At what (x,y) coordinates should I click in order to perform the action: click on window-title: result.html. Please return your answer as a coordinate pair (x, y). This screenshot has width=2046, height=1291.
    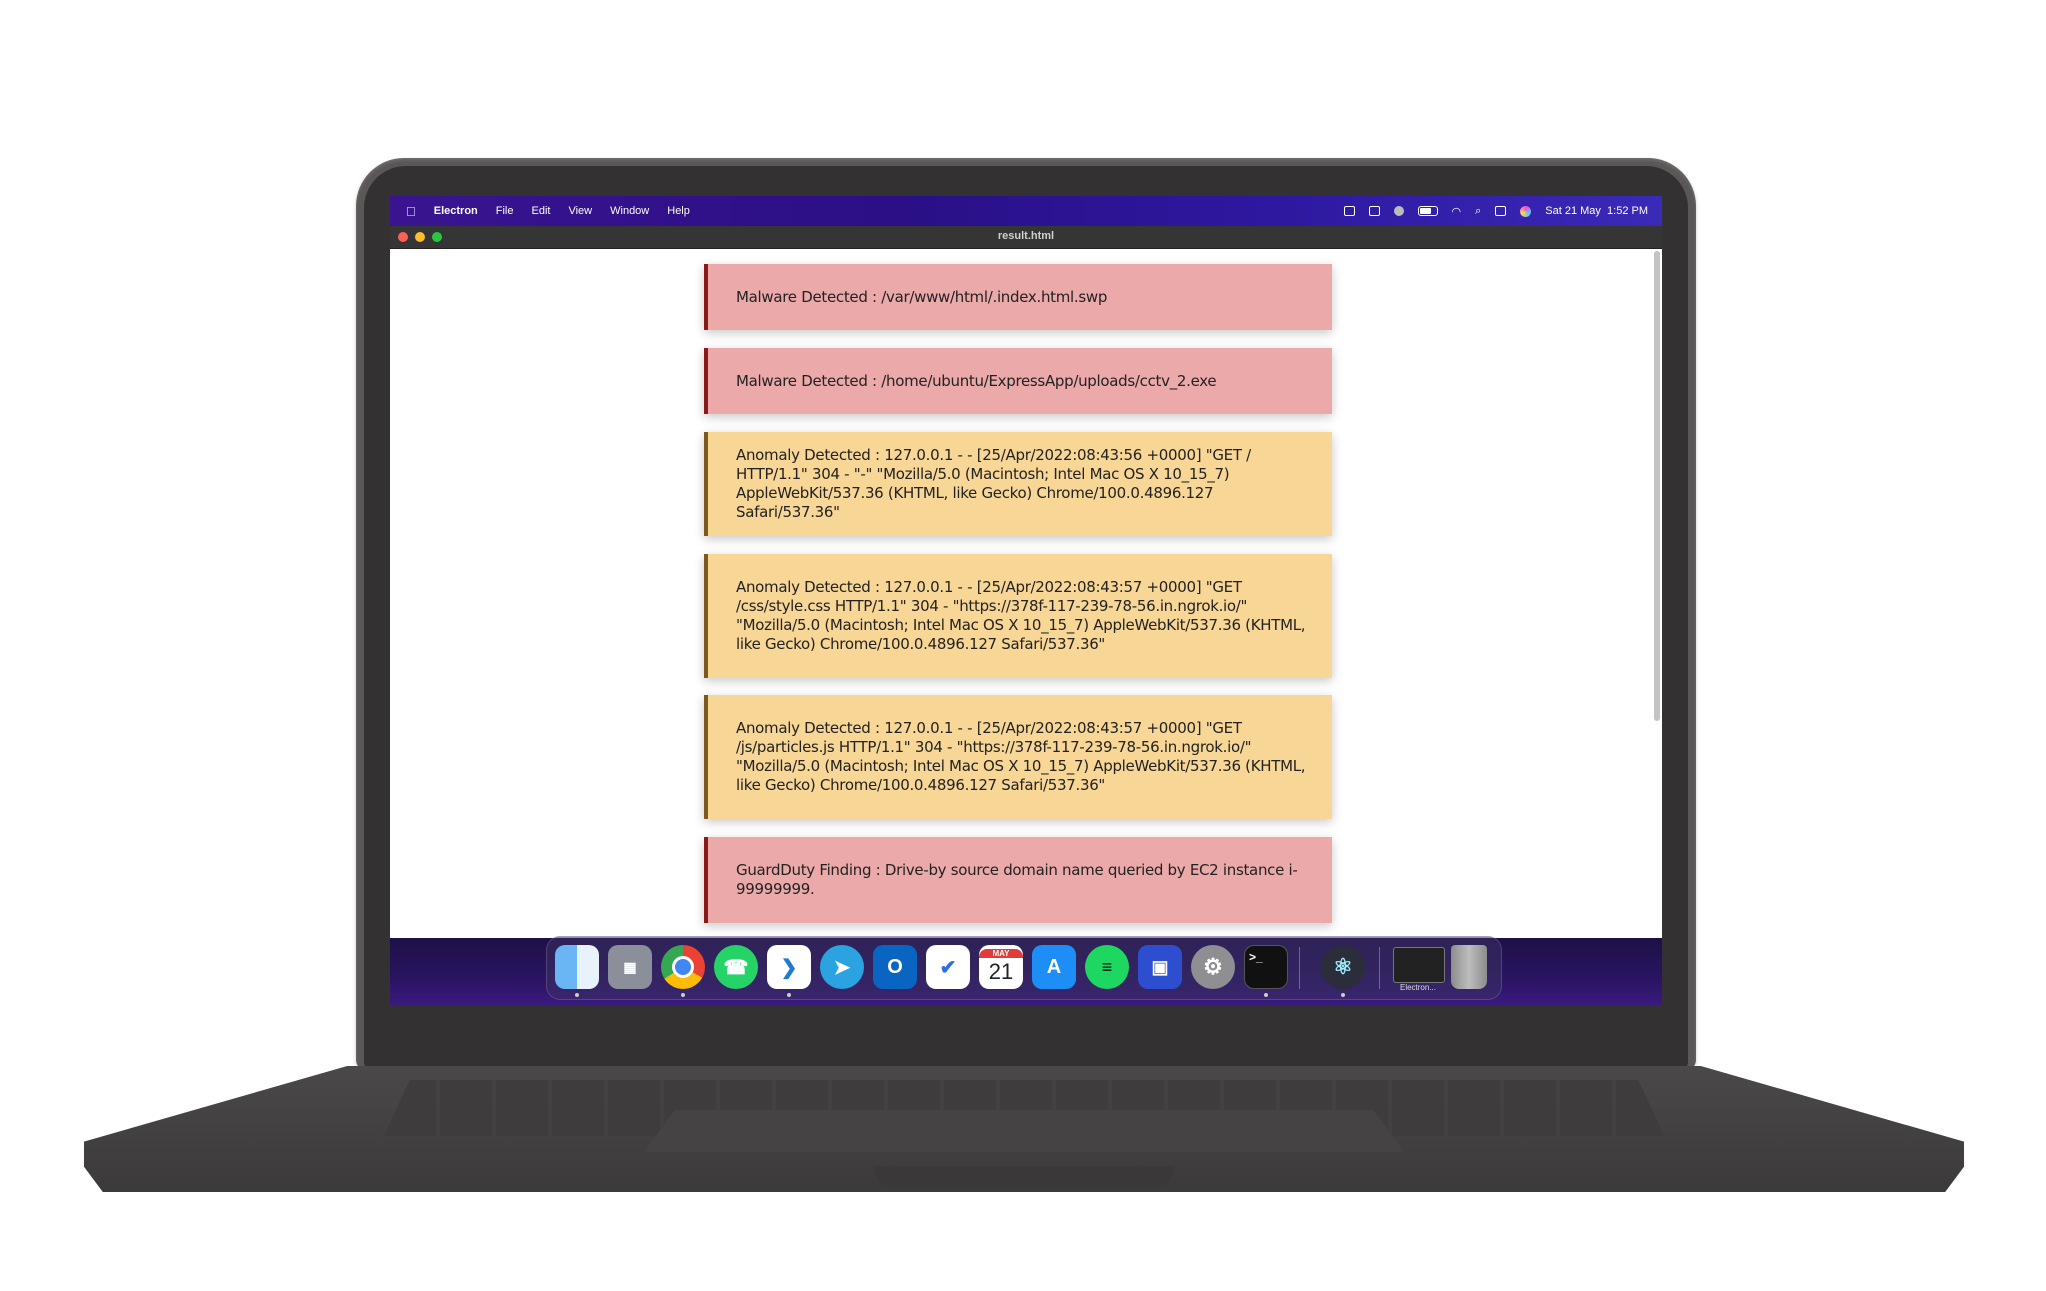
    Looking at the image, I should click on (1026, 236).